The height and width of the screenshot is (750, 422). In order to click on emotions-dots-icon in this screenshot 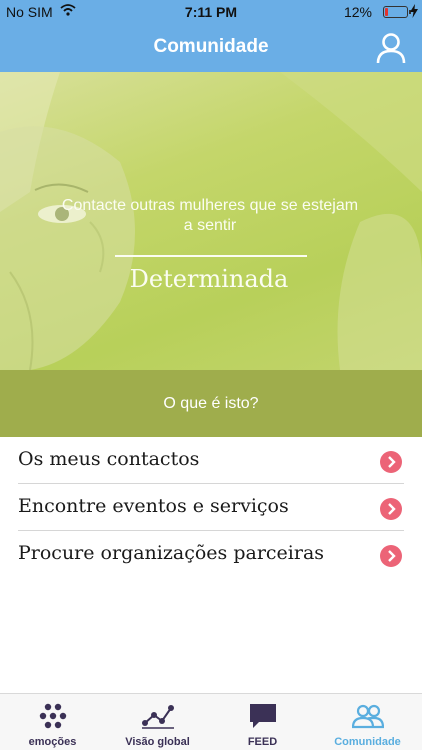, I will do `click(52, 716)`.